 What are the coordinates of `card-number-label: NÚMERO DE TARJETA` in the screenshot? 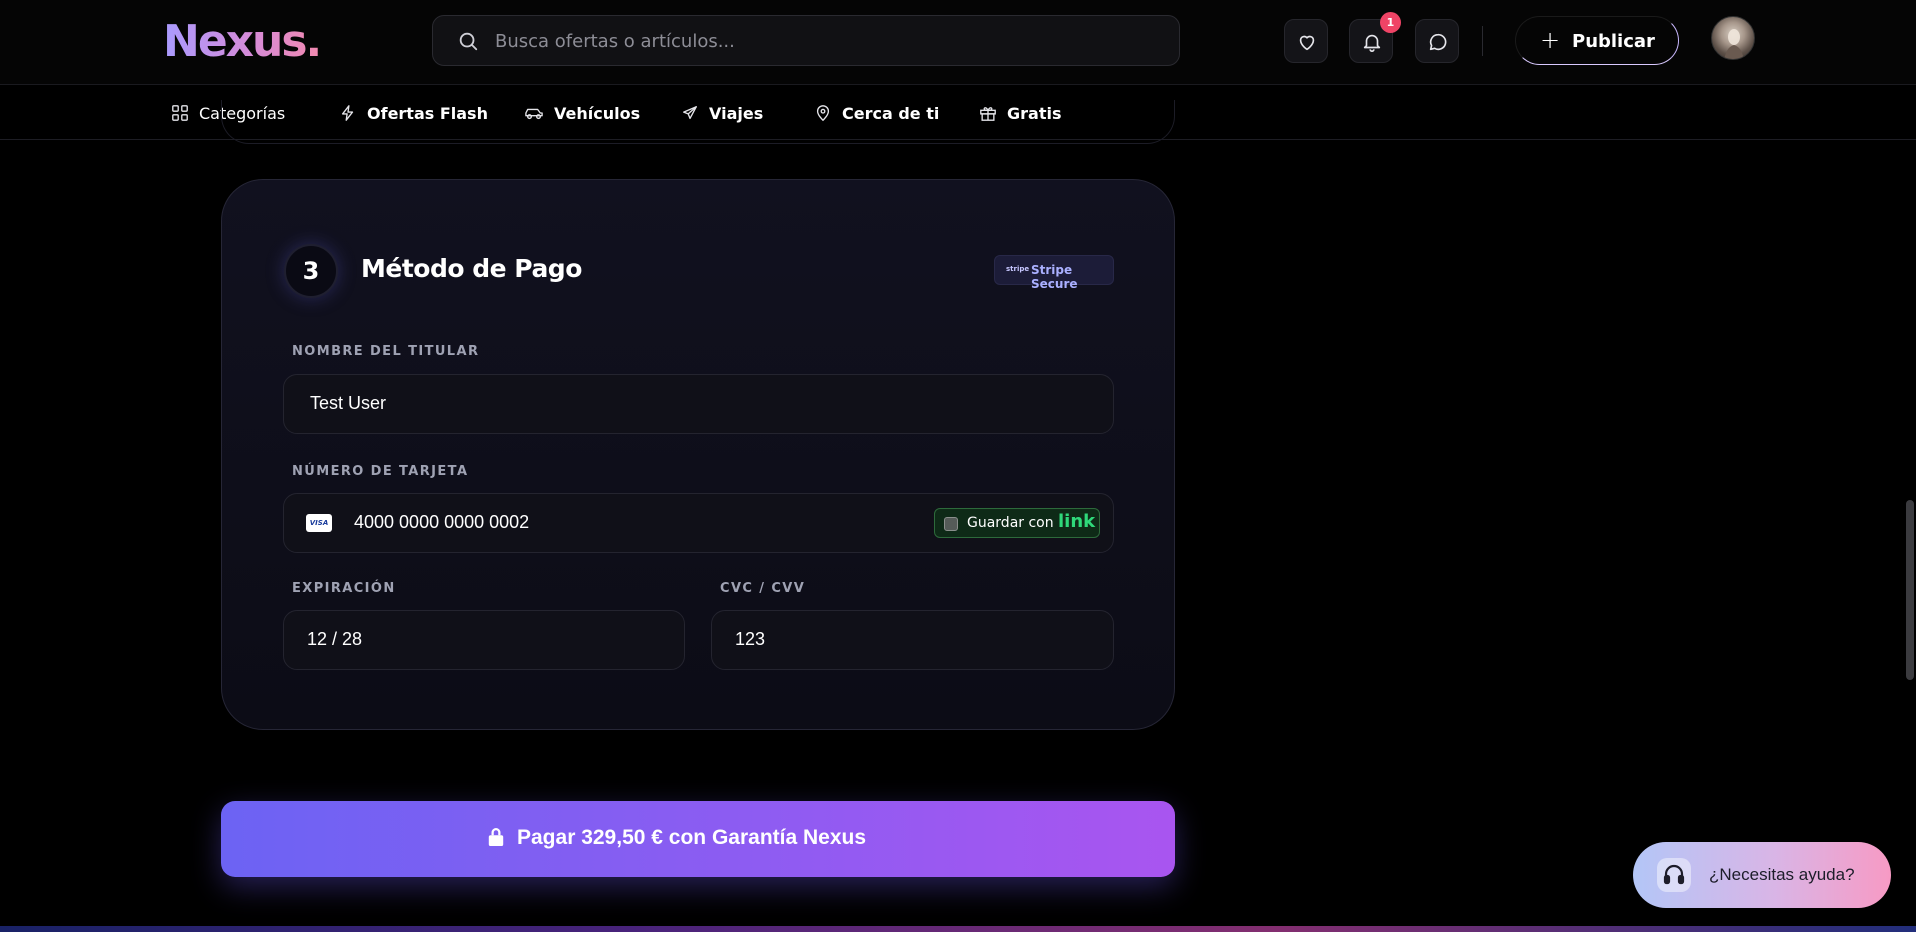 It's located at (380, 471).